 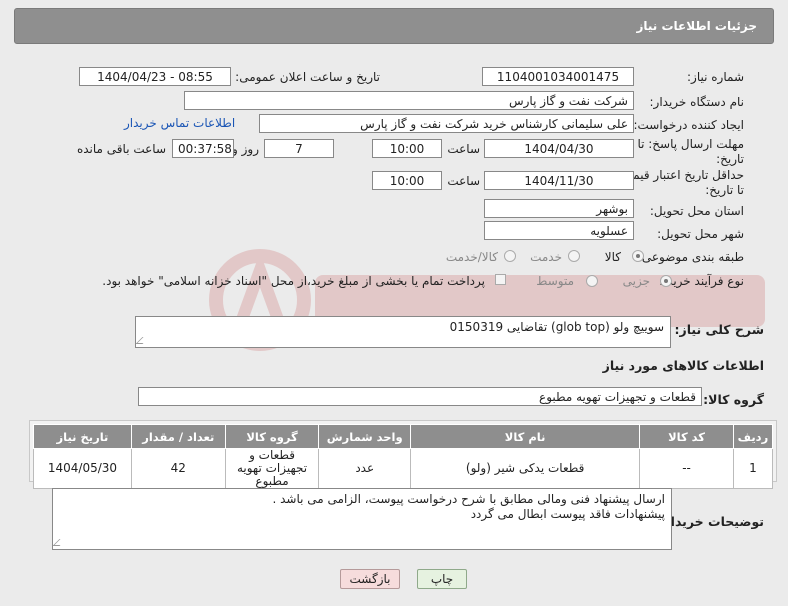 I want to click on province-label: استان محل تحویل:, so click(x=696, y=211).